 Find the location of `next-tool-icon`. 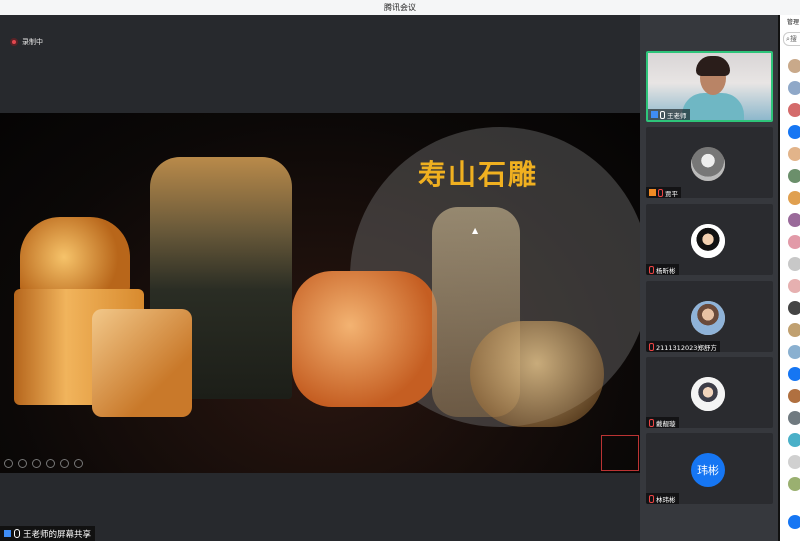

next-tool-icon is located at coordinates (22, 463).